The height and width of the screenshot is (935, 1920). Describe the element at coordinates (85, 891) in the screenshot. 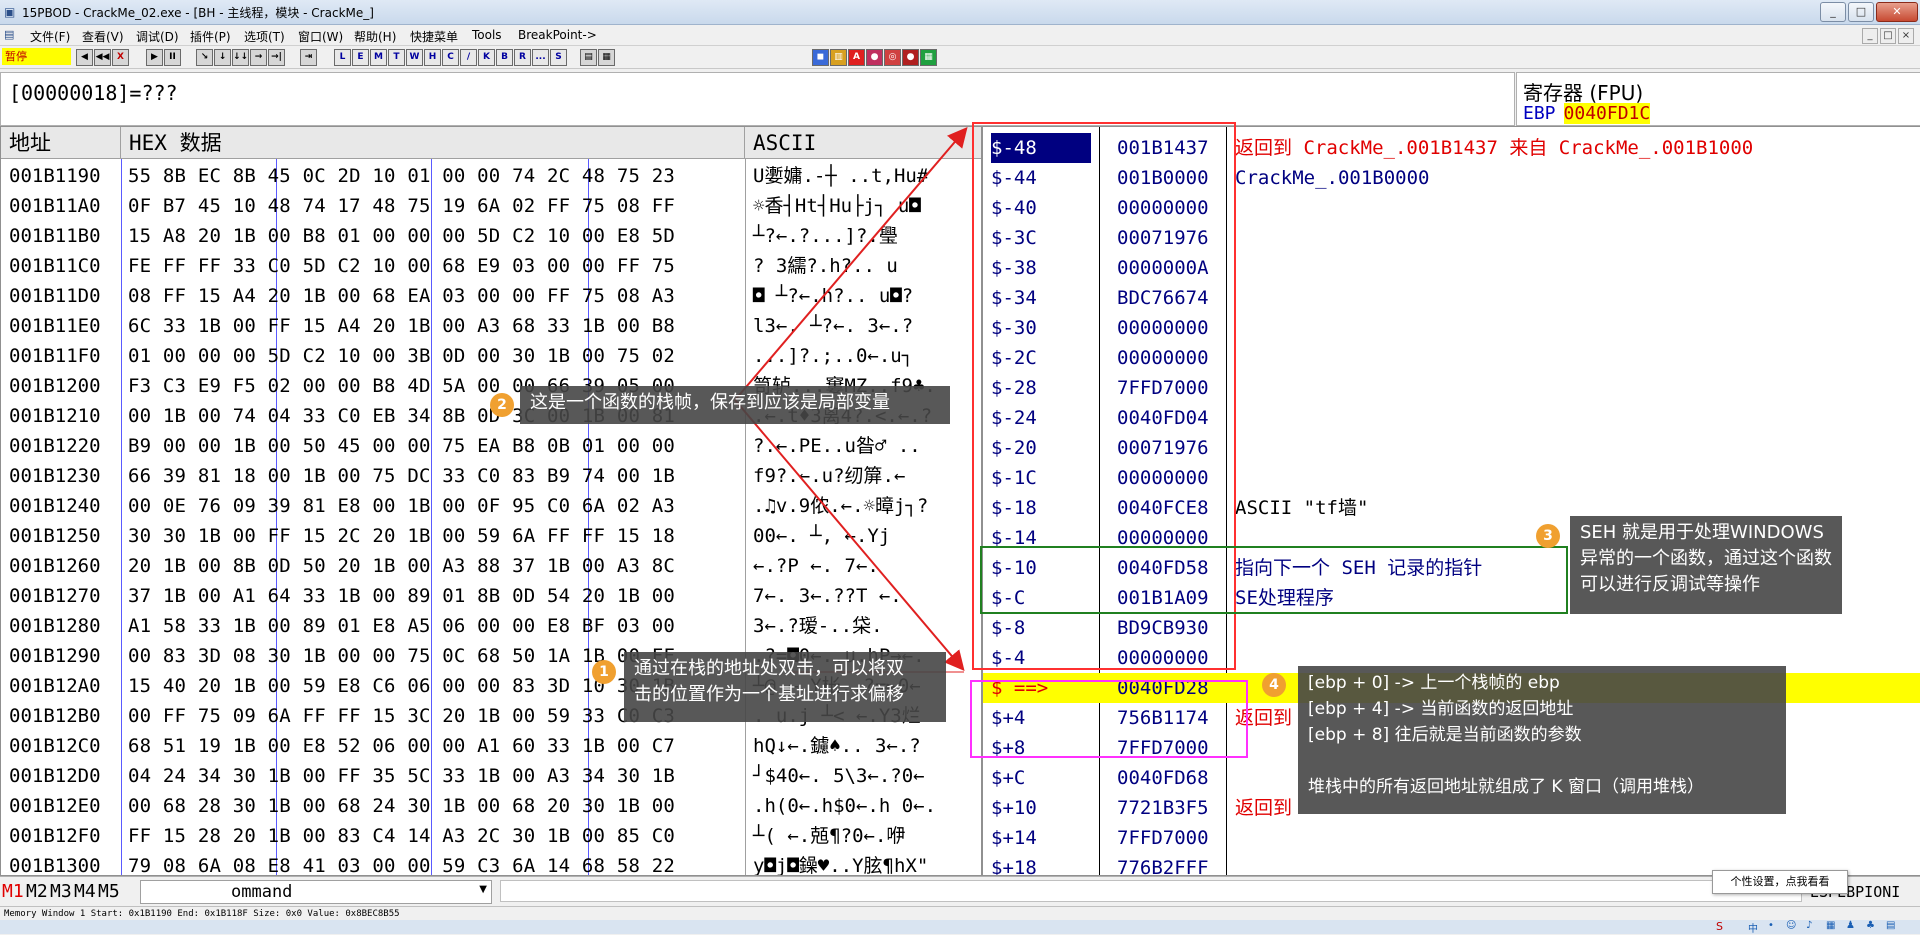

I see `dump-tab-m4: M4` at that location.